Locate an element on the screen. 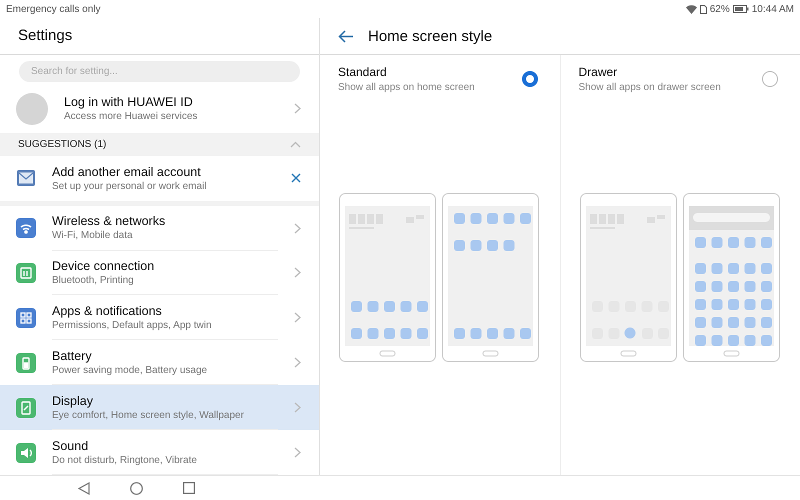 This screenshot has height=500, width=800. page-title: Home screen style is located at coordinates (430, 36).